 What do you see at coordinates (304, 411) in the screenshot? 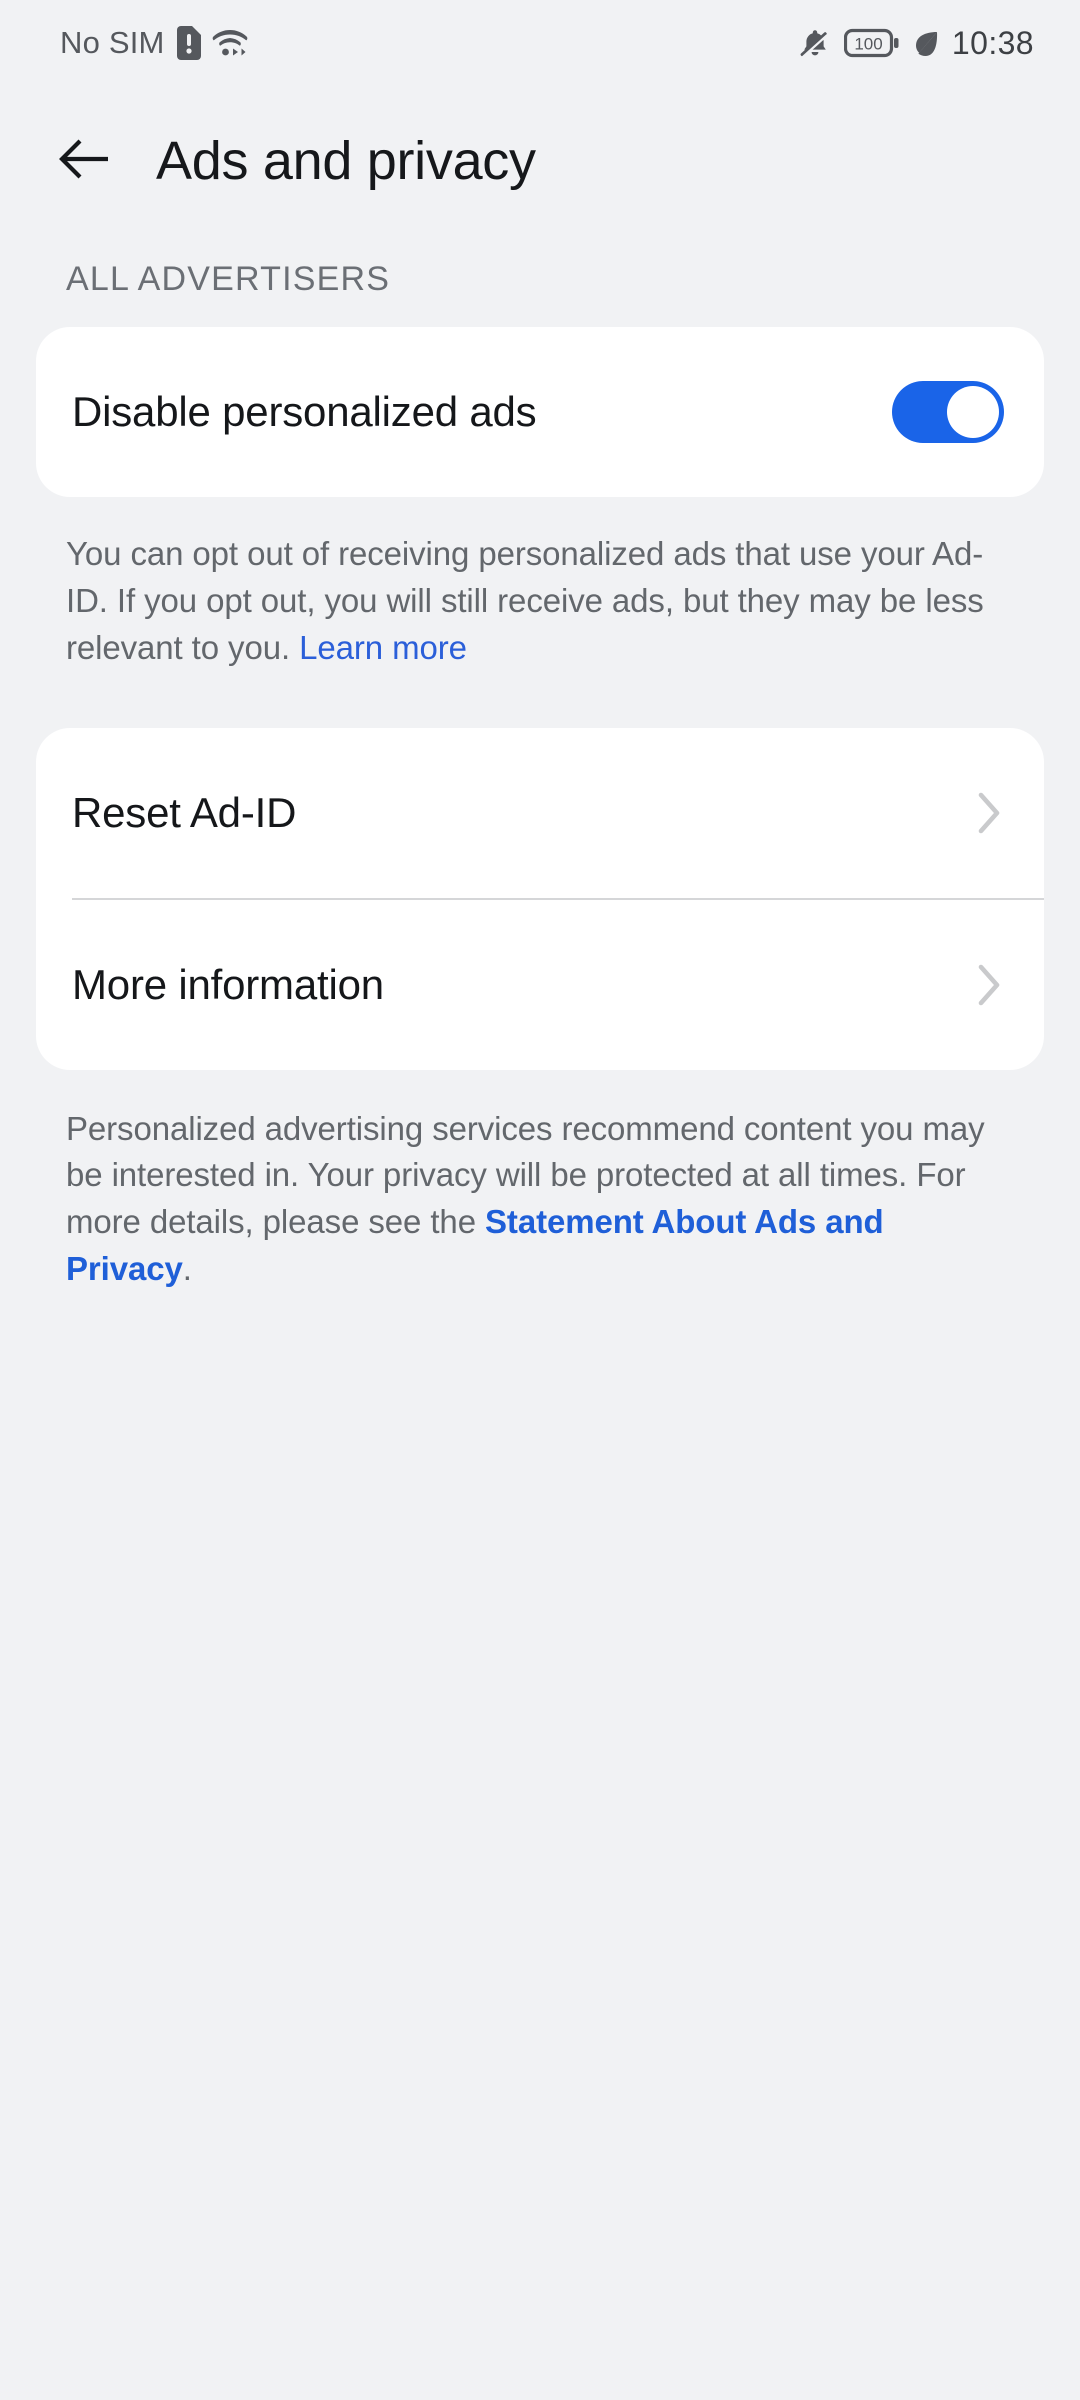
I see `disable-personalized-ads-label: Disable personalized ads` at bounding box center [304, 411].